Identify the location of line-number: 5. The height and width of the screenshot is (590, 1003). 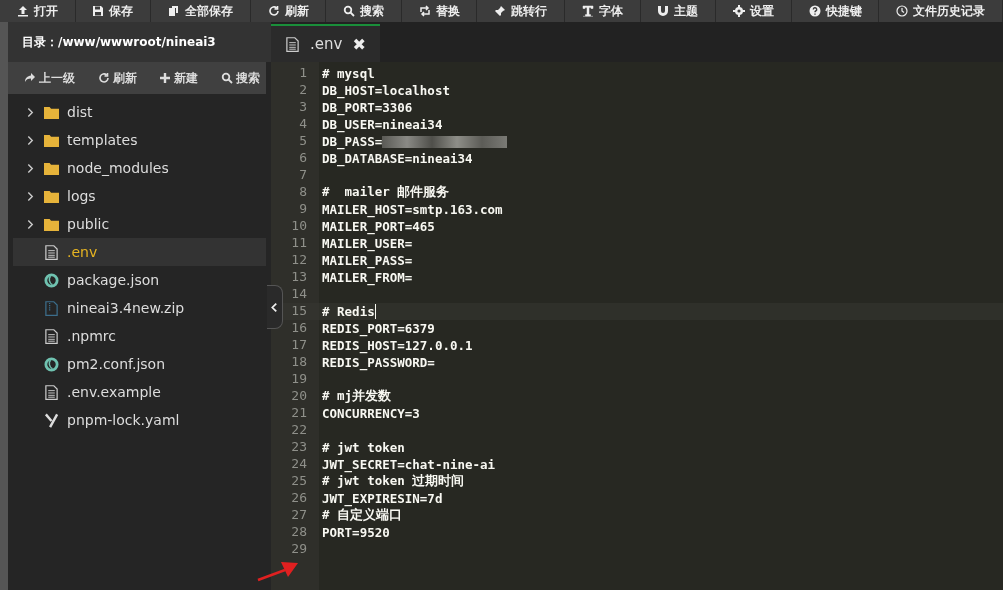
(303, 141).